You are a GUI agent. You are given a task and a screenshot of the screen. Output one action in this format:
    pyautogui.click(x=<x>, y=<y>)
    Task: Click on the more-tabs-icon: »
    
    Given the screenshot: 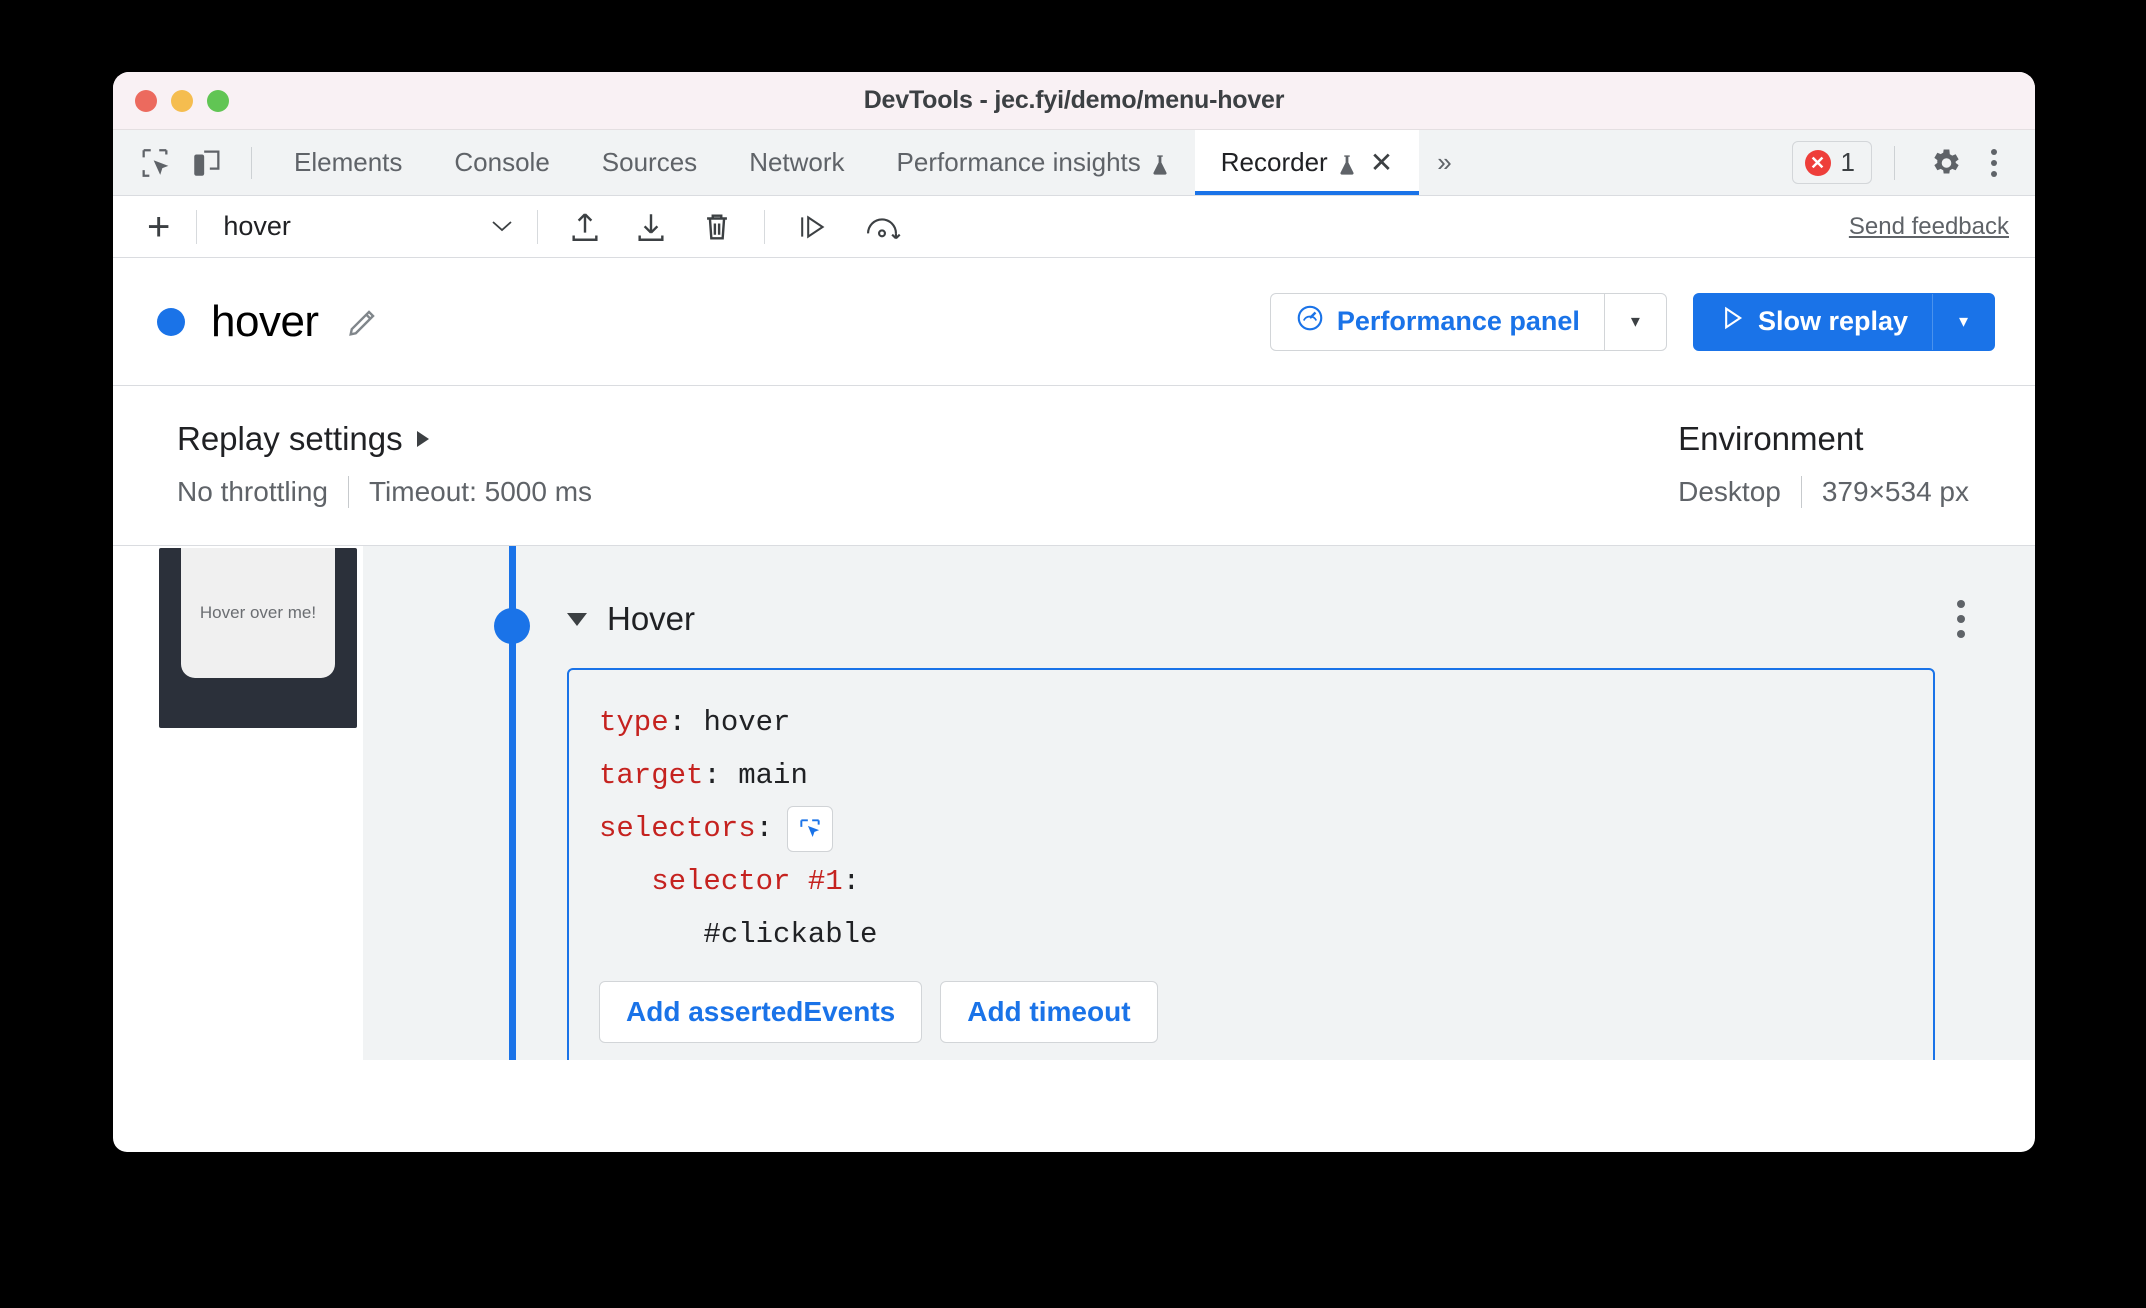 What is the action you would take?
    pyautogui.click(x=1444, y=162)
    